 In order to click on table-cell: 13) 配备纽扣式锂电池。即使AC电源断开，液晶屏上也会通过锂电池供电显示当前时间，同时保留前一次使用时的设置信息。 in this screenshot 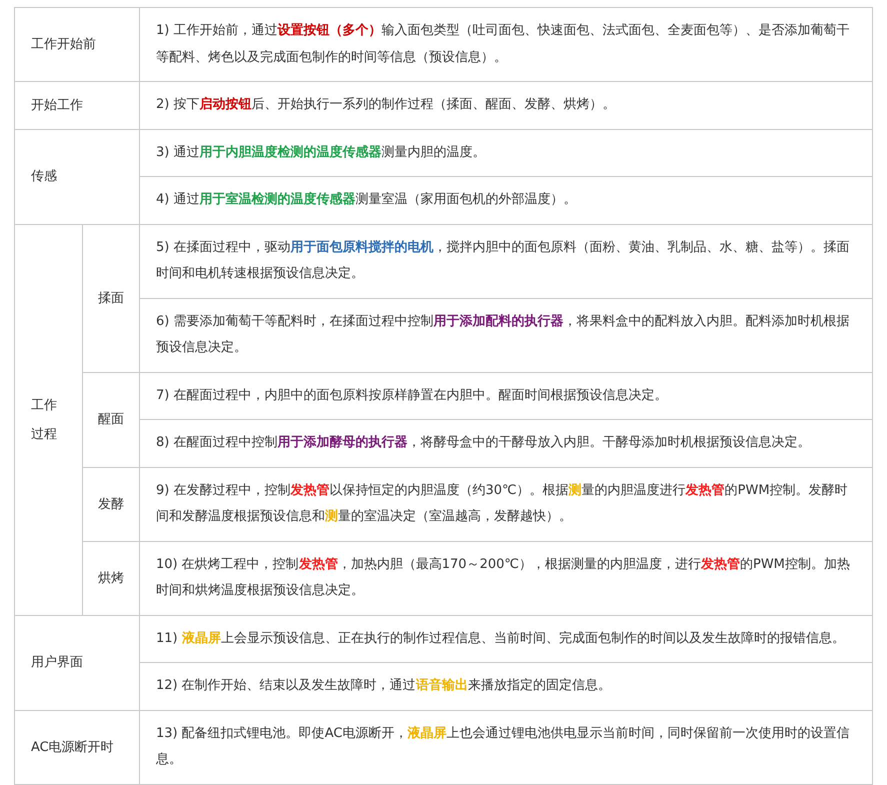, I will do `click(506, 747)`.